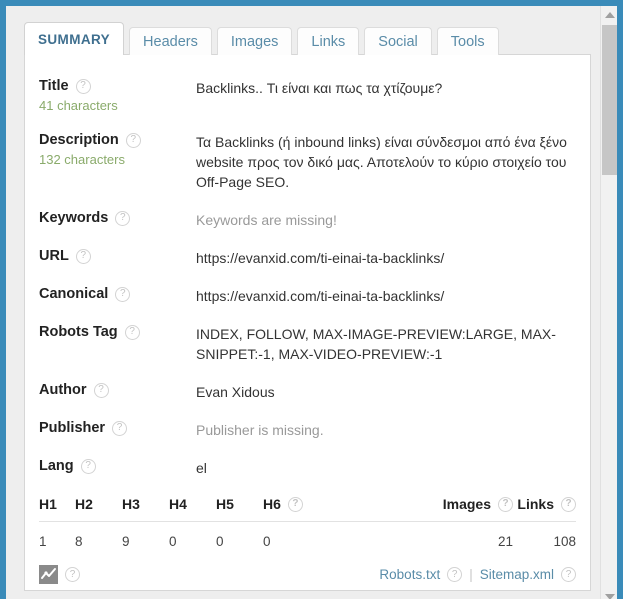  What do you see at coordinates (117, 256) in the screenshot?
I see `row-url-label-group: URL ?` at bounding box center [117, 256].